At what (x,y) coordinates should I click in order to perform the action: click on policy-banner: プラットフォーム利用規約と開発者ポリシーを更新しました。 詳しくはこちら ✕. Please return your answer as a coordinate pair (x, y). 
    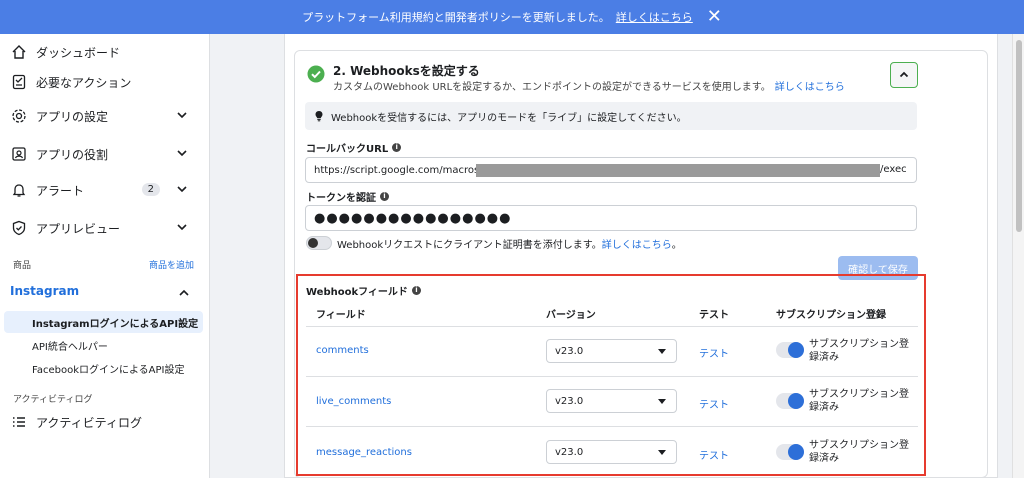
    Looking at the image, I should click on (512, 17).